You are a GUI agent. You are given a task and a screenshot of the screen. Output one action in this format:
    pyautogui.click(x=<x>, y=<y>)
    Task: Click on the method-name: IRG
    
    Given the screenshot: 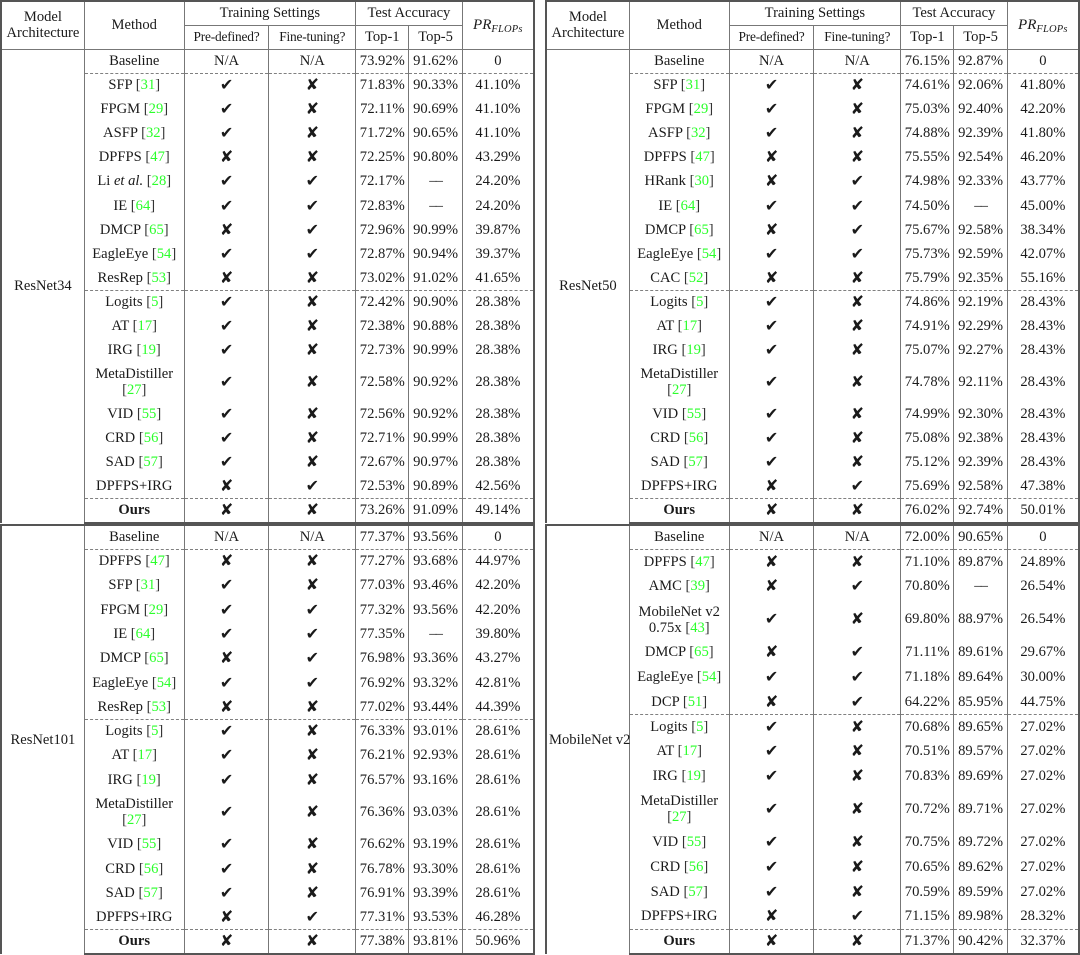 What is the action you would take?
    pyautogui.click(x=665, y=350)
    